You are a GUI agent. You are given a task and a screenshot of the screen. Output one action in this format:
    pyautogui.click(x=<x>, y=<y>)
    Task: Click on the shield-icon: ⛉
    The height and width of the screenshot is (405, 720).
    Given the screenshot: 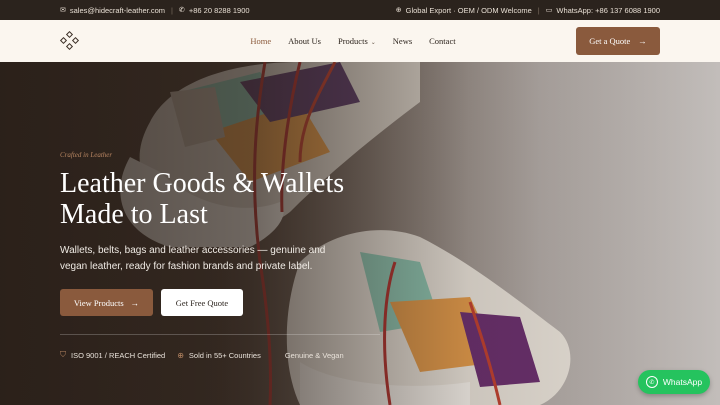 What is the action you would take?
    pyautogui.click(x=63, y=354)
    